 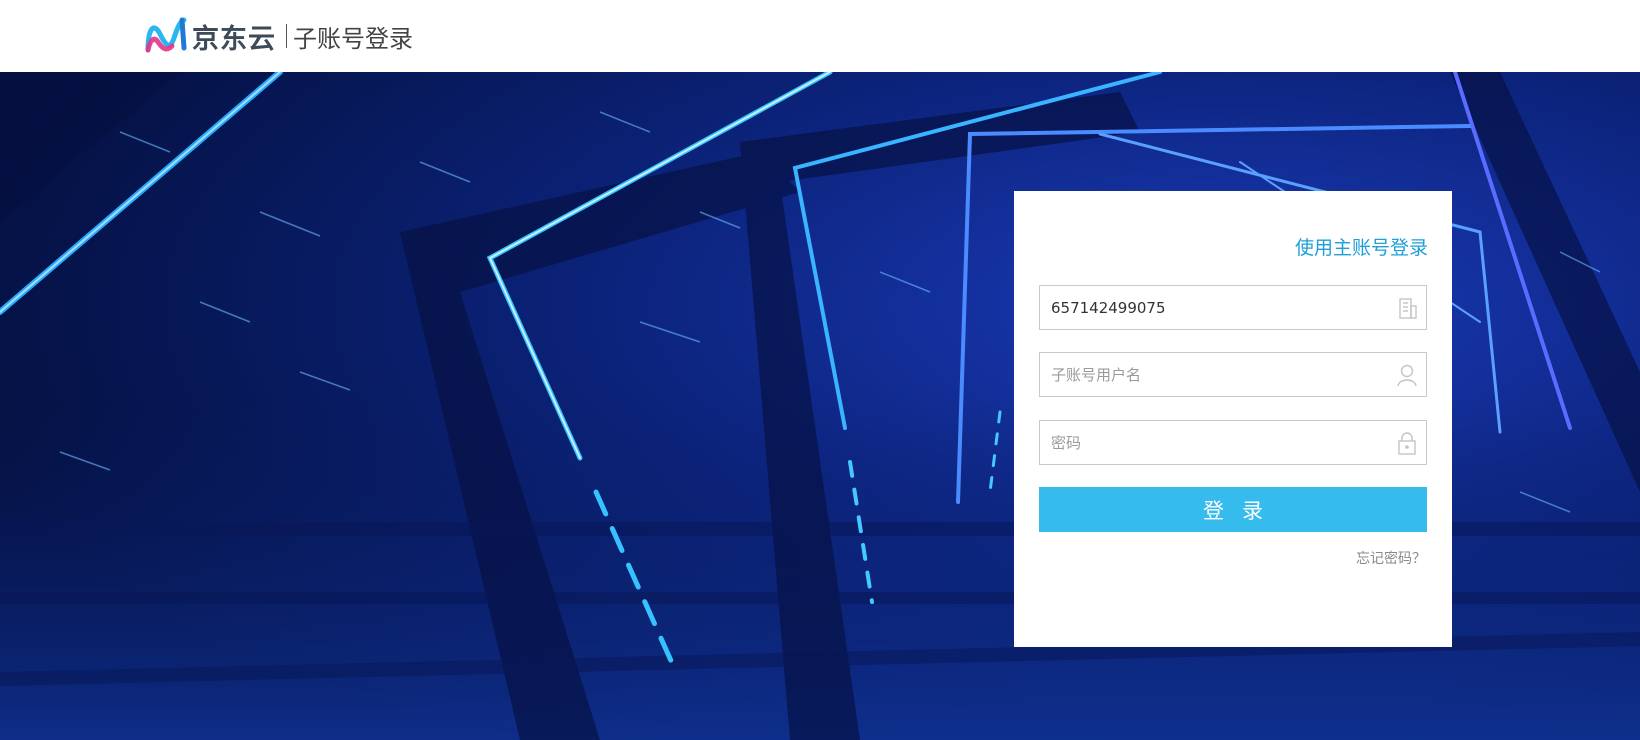 What do you see at coordinates (1215, 307) in the screenshot?
I see `account-id-input` at bounding box center [1215, 307].